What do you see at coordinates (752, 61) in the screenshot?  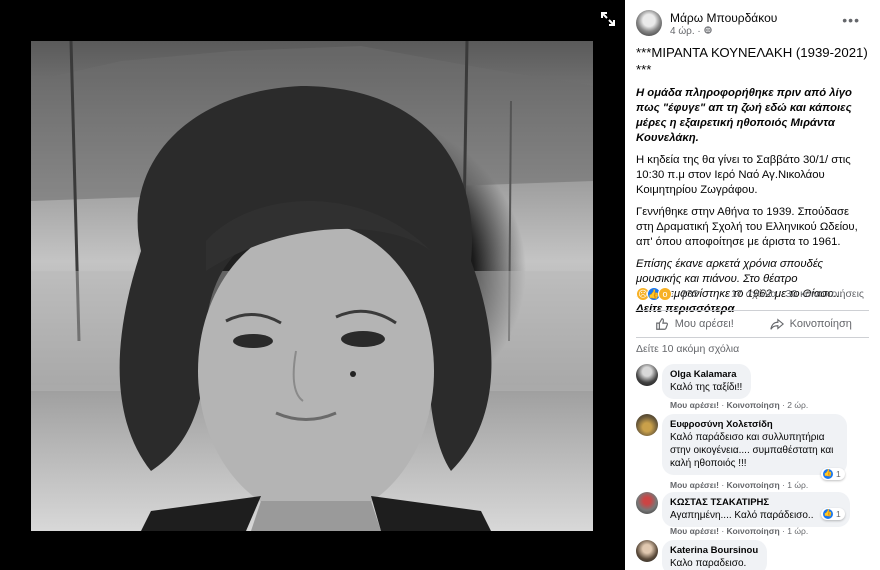 I see `post-title: ***ΜΙΡΑΝΤΑ ΚΟΥΝΕΛΑΚΗ (1939-2021) ***` at bounding box center [752, 61].